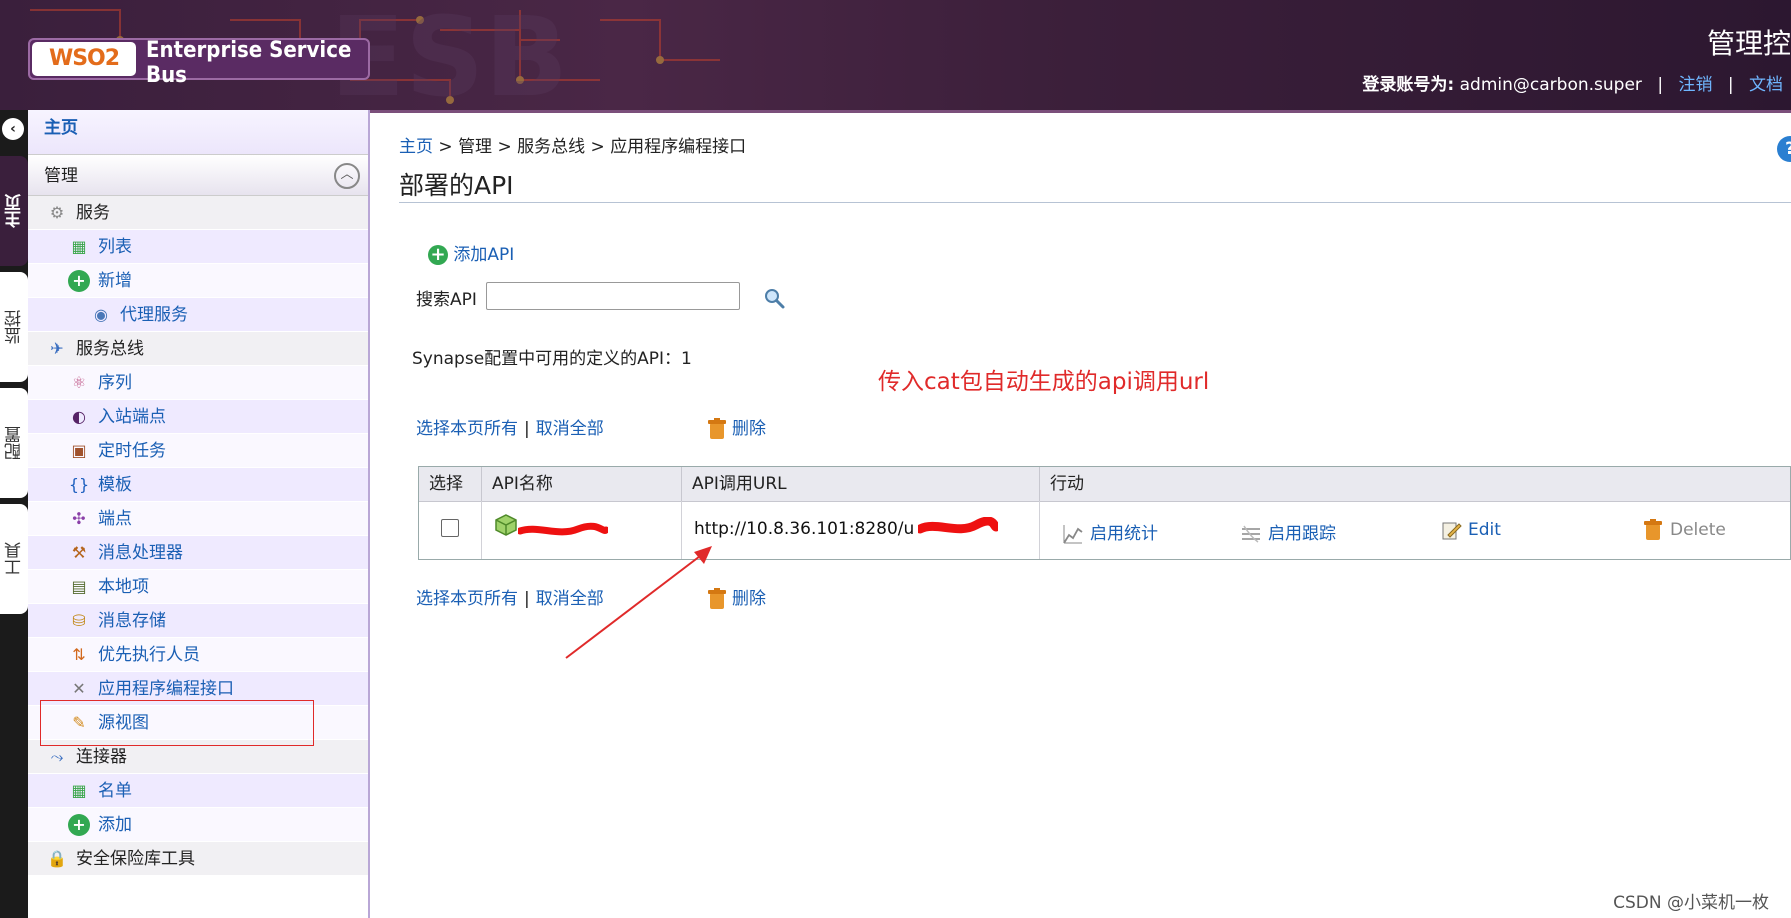  Describe the element at coordinates (177, 723) in the screenshot. I see `highlight-annotation-box` at that location.